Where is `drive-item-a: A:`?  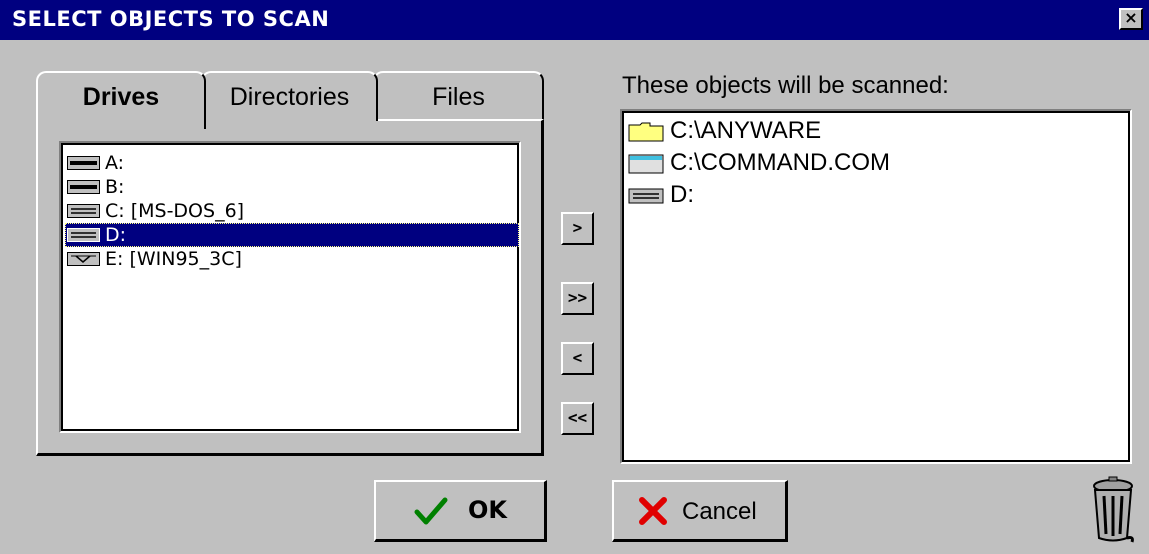
drive-item-a: A: is located at coordinates (292, 163).